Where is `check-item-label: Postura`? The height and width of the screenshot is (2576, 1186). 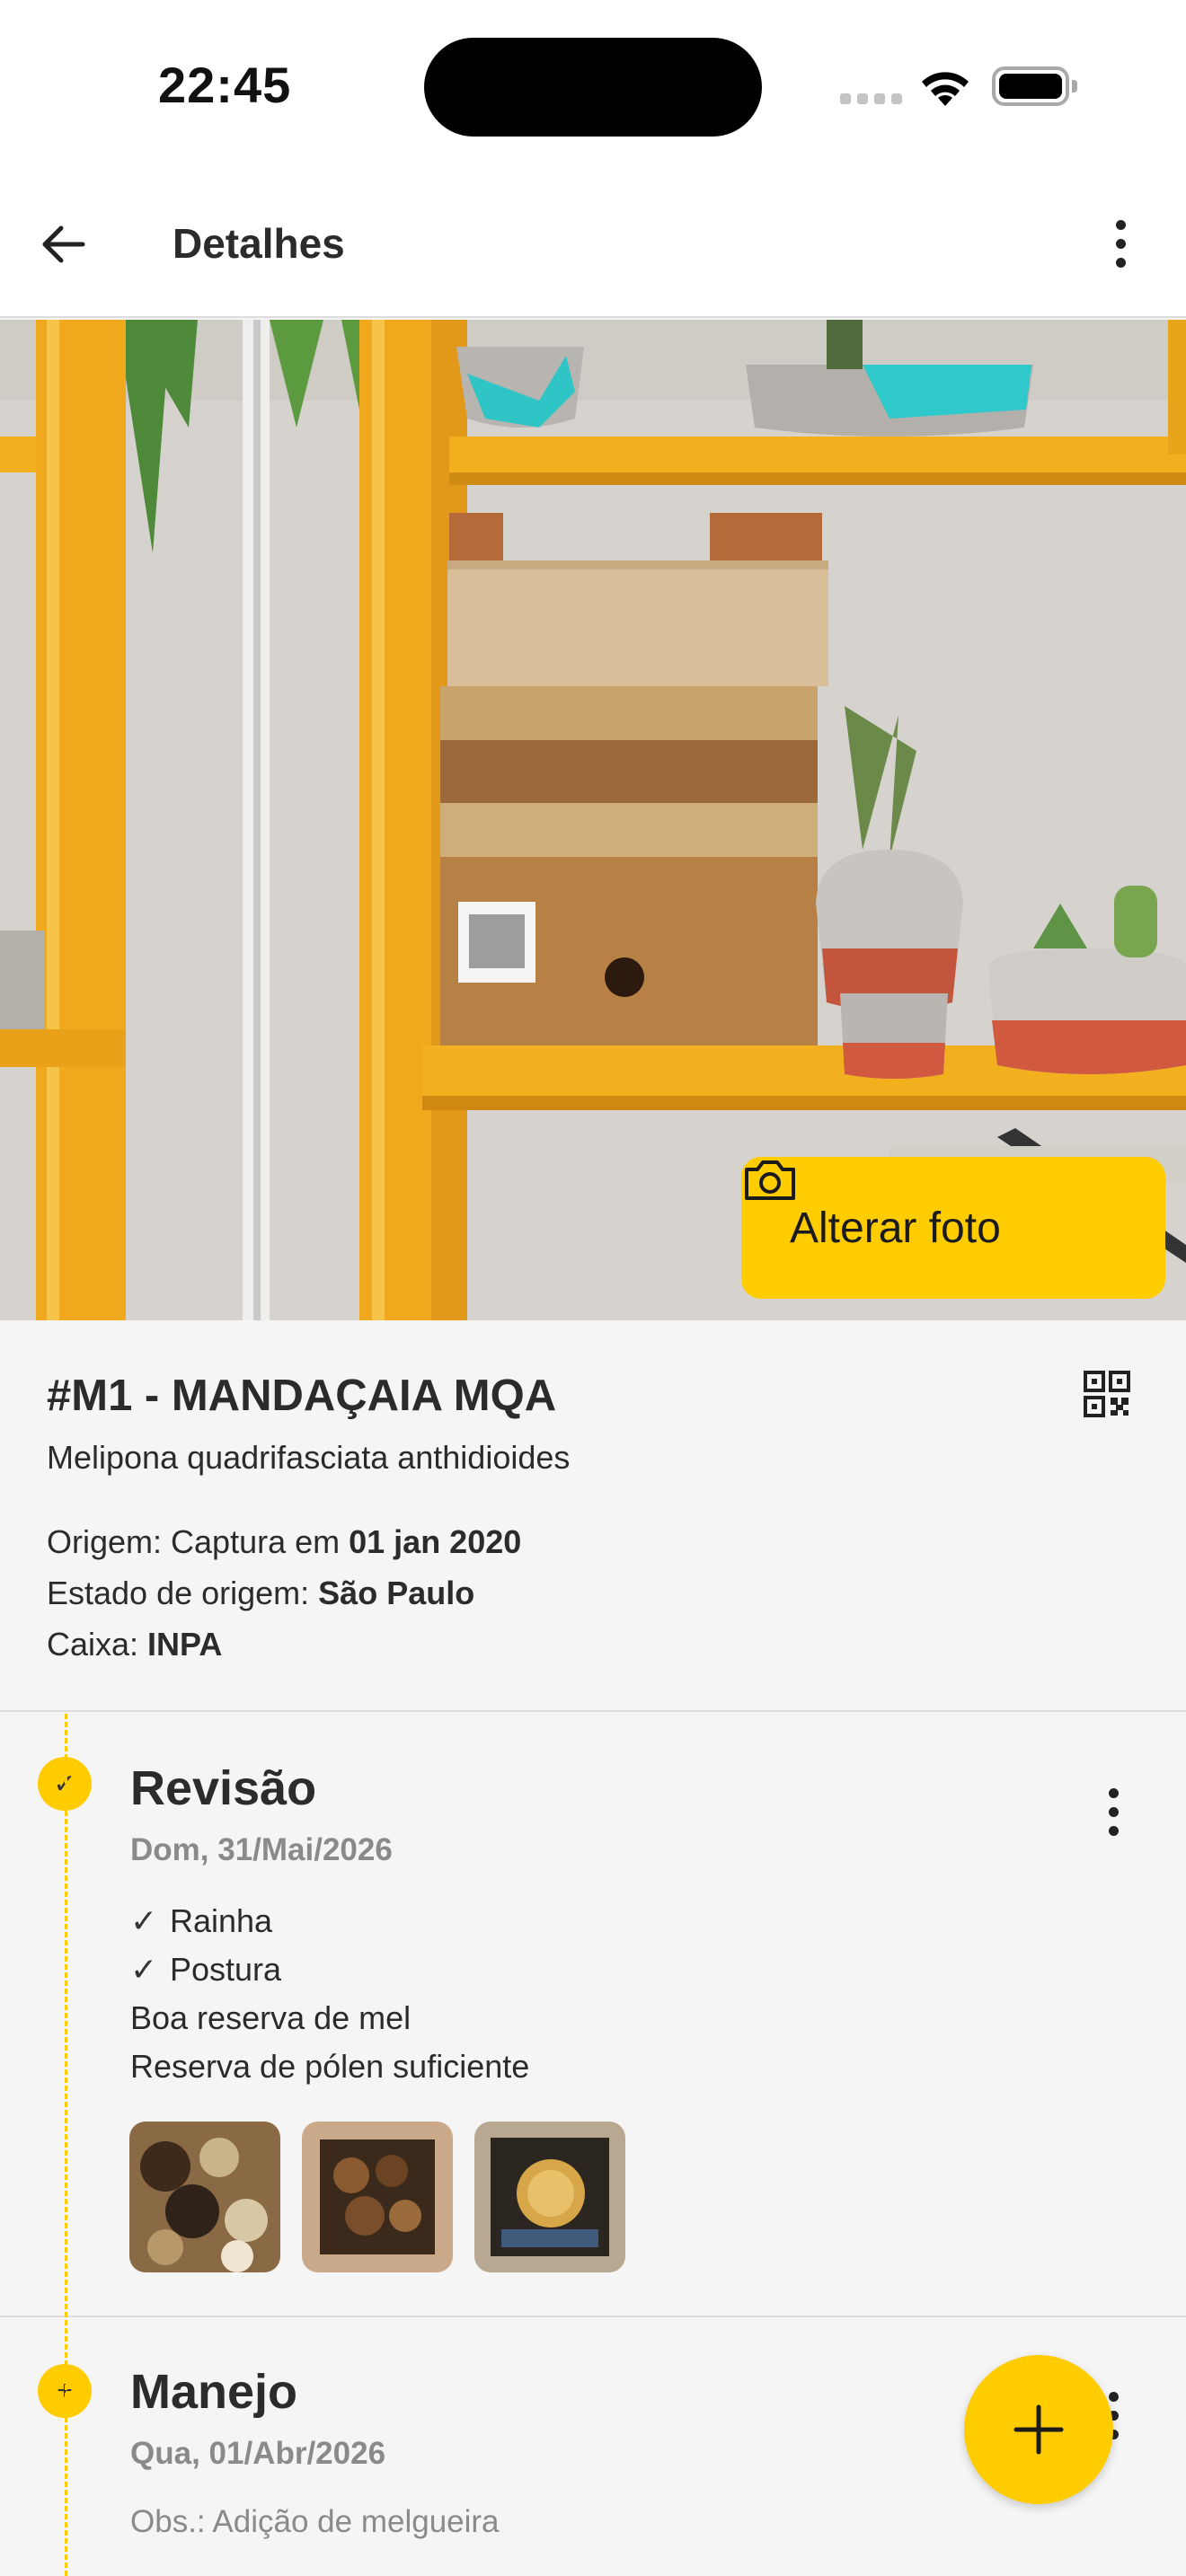 check-item-label: Postura is located at coordinates (226, 1969).